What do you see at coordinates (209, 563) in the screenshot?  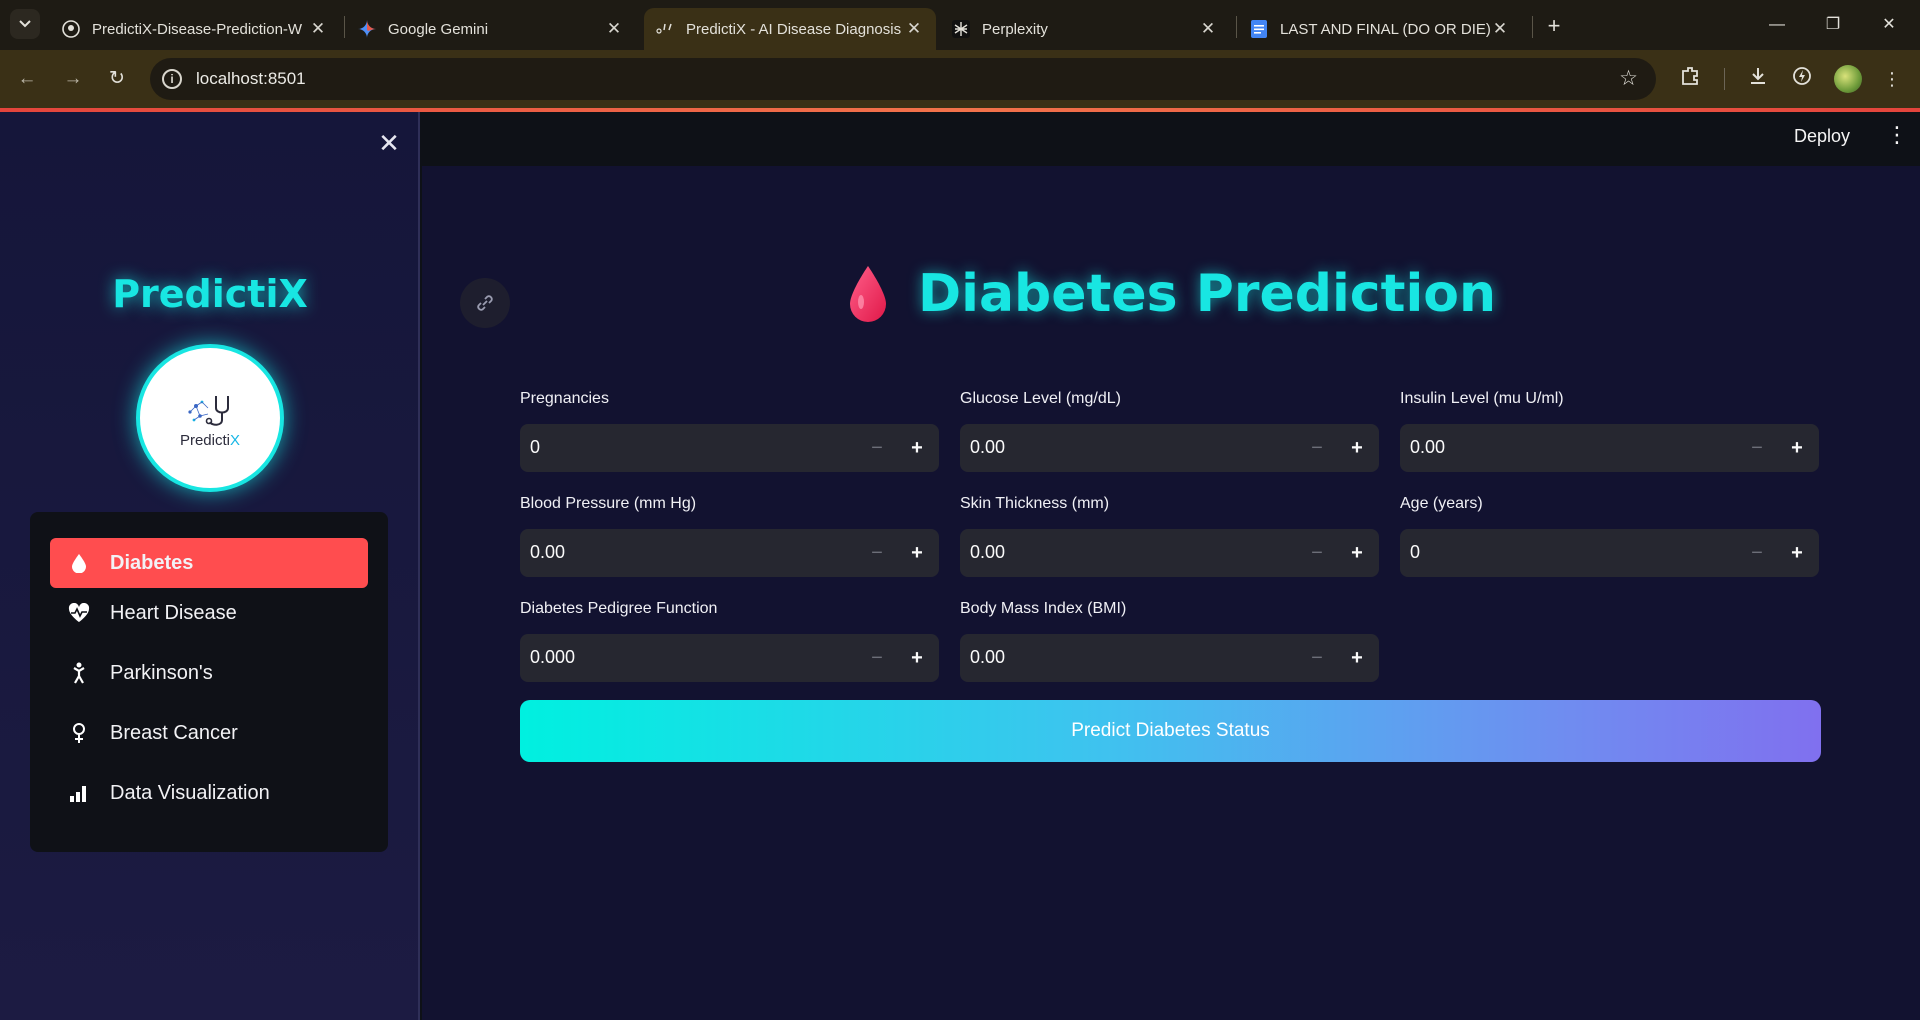 I see `menu-item-diabetes: Diabetes` at bounding box center [209, 563].